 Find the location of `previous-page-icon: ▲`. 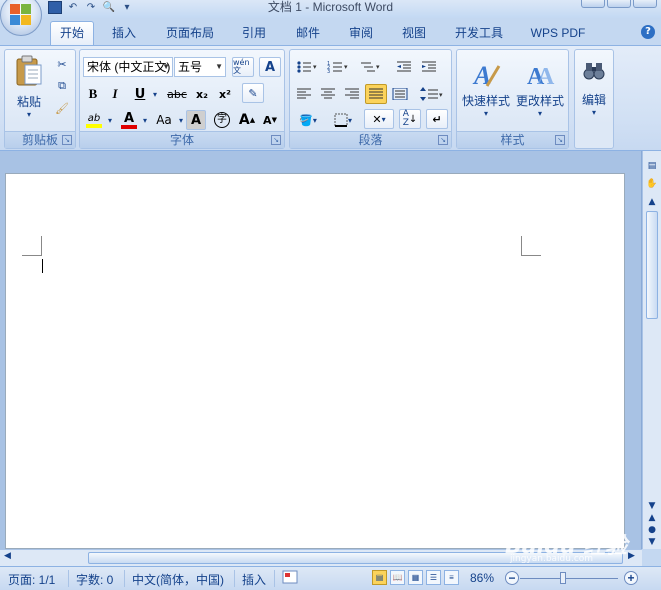

previous-page-icon: ▲ is located at coordinates (652, 518).